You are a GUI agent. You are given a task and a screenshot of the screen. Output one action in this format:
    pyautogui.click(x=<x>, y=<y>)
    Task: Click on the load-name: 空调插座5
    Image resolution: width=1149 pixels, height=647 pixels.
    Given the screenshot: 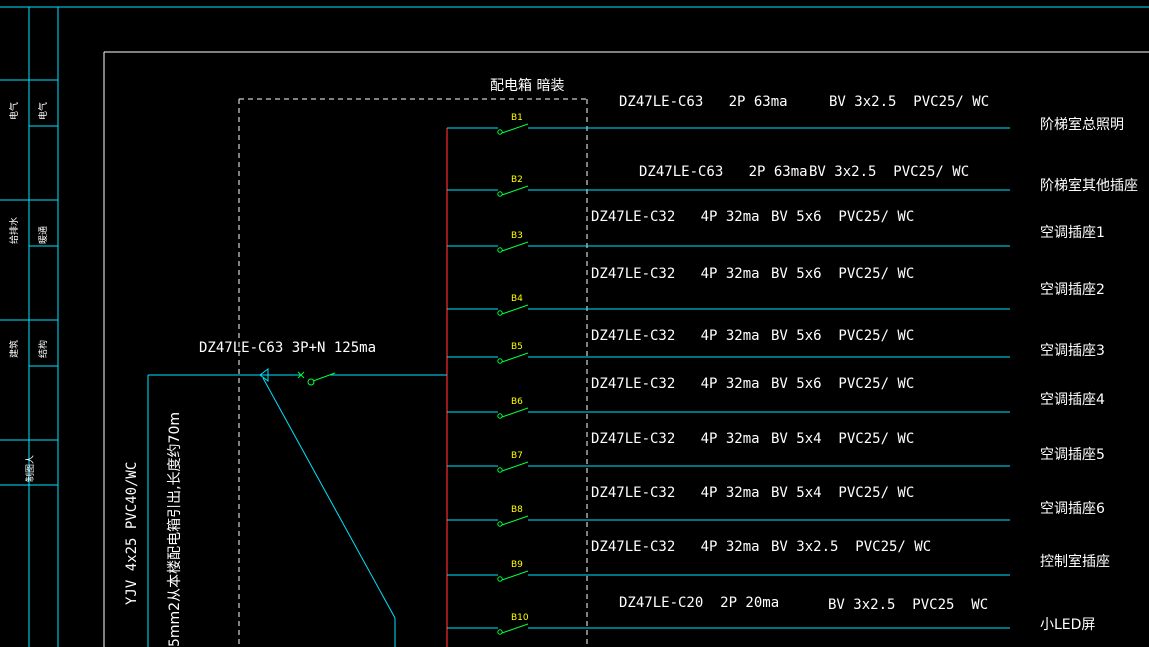 What is the action you would take?
    pyautogui.click(x=1072, y=455)
    